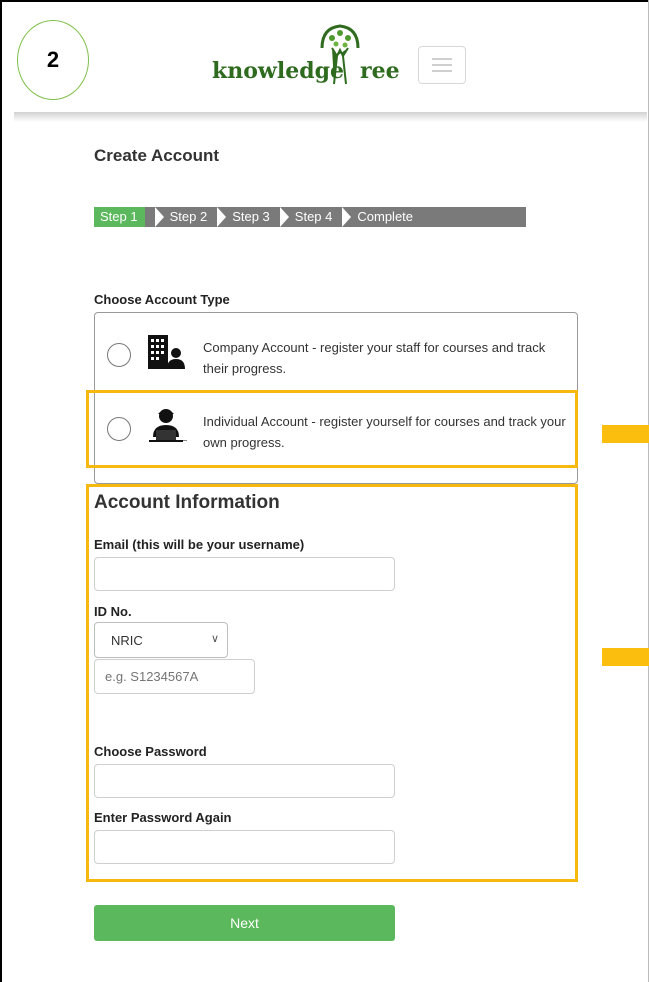 This screenshot has height=982, width=649. What do you see at coordinates (380, 71) in the screenshot?
I see `logo-text-end: ree` at bounding box center [380, 71].